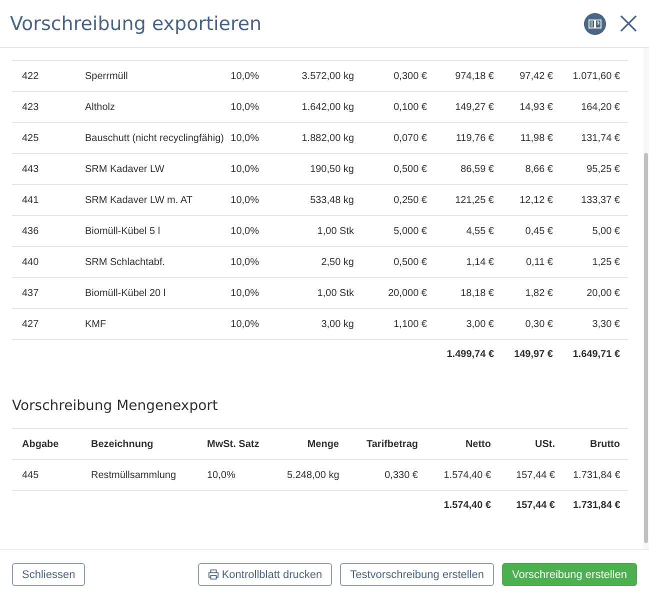  What do you see at coordinates (474, 107) in the screenshot?
I see `net-cell: 149,27 €` at bounding box center [474, 107].